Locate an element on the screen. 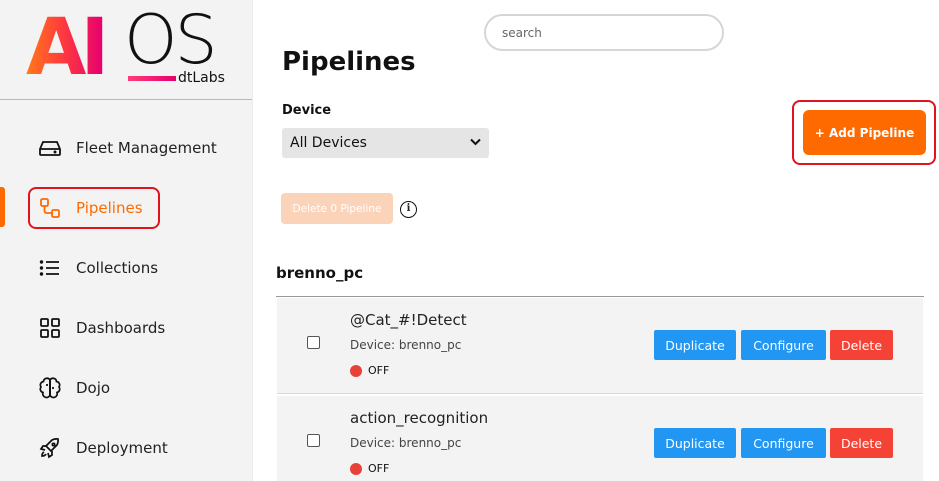 Image resolution: width=939 pixels, height=481 pixels. logo: AI OS dtLabs is located at coordinates (126, 50).